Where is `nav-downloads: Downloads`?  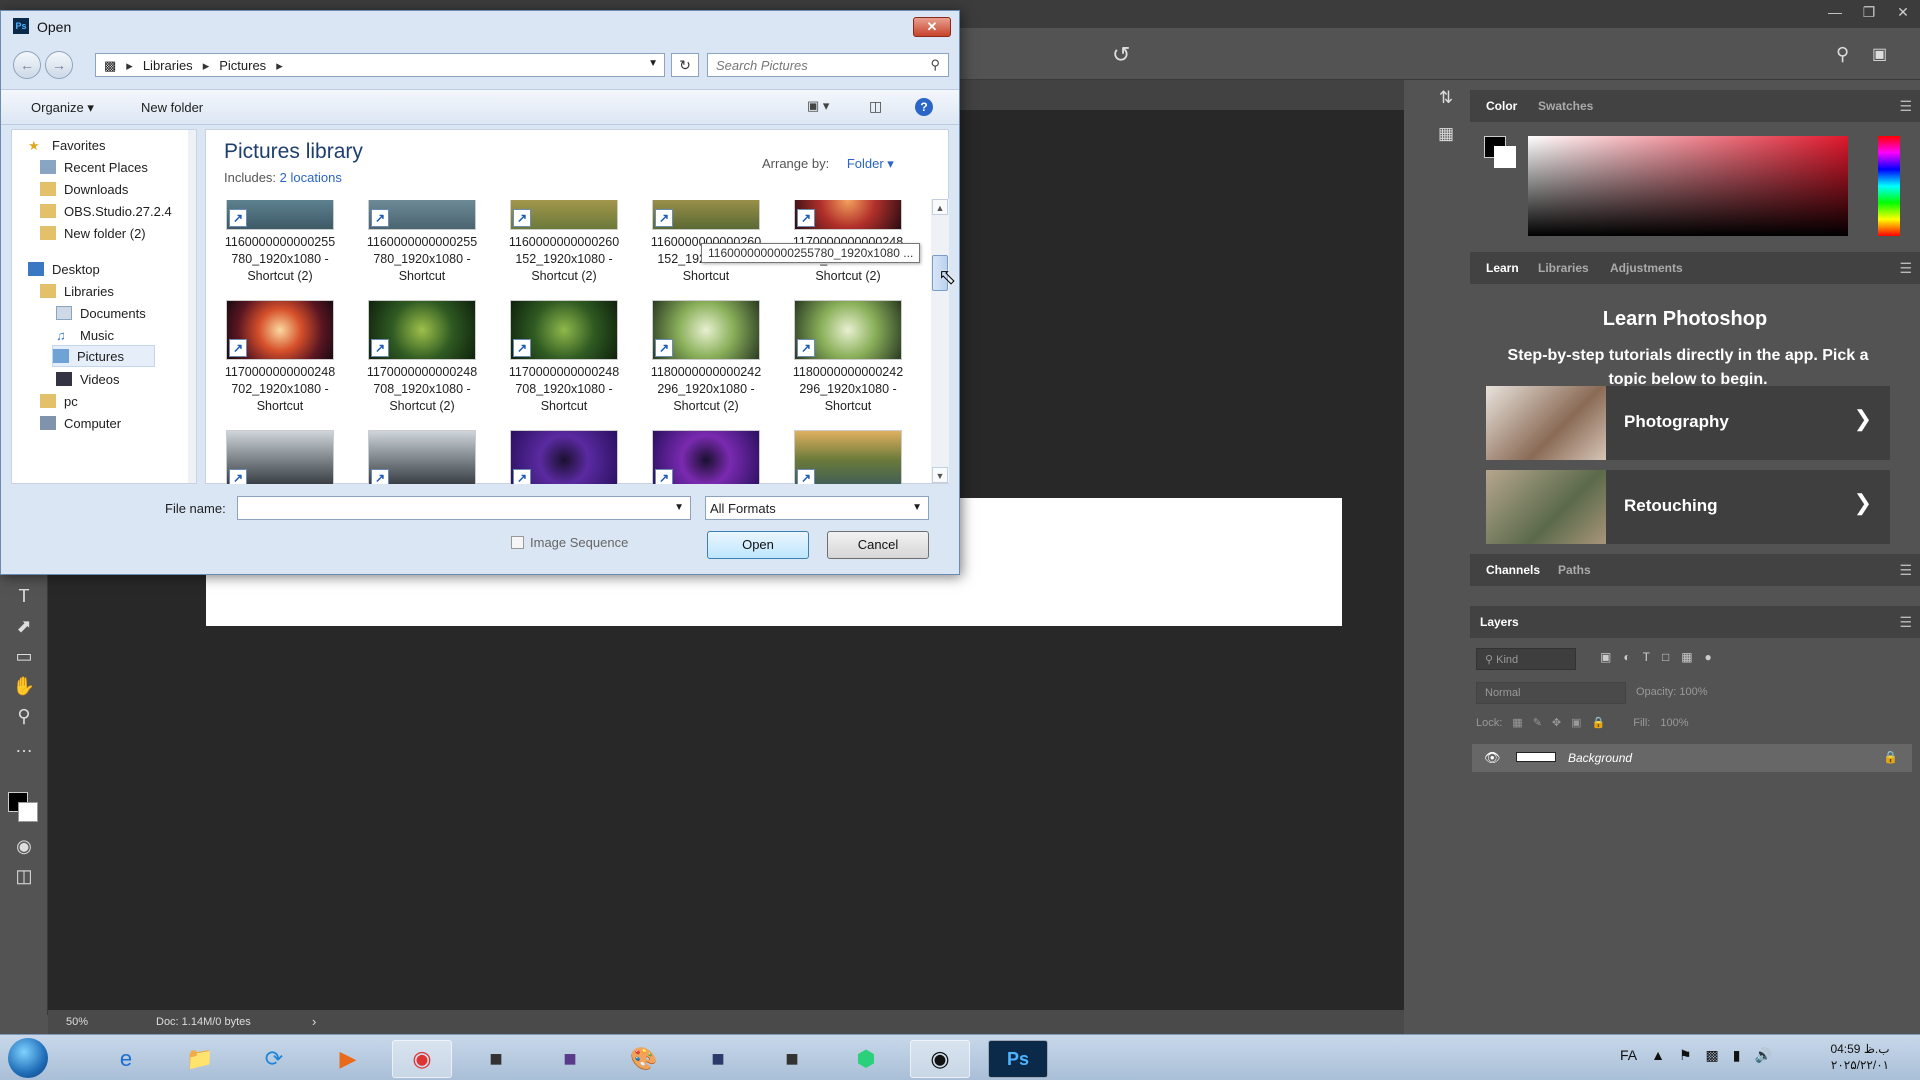 nav-downloads: Downloads is located at coordinates (84, 189).